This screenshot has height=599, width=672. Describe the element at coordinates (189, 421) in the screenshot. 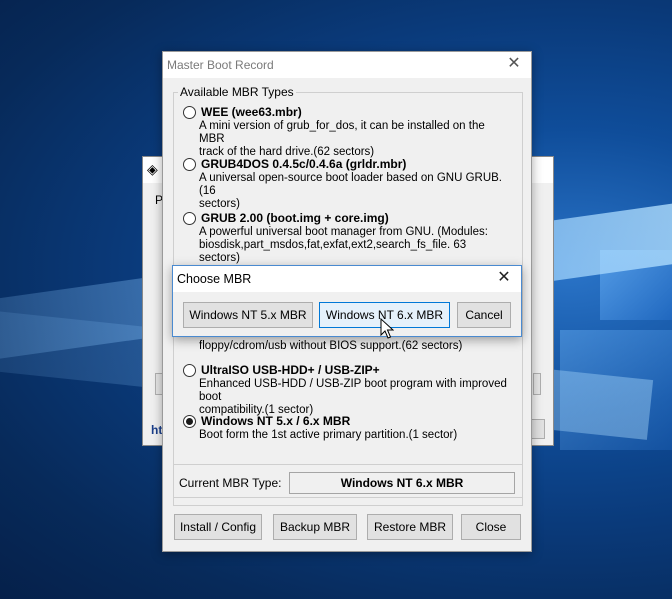

I see `radio-button-checked` at that location.